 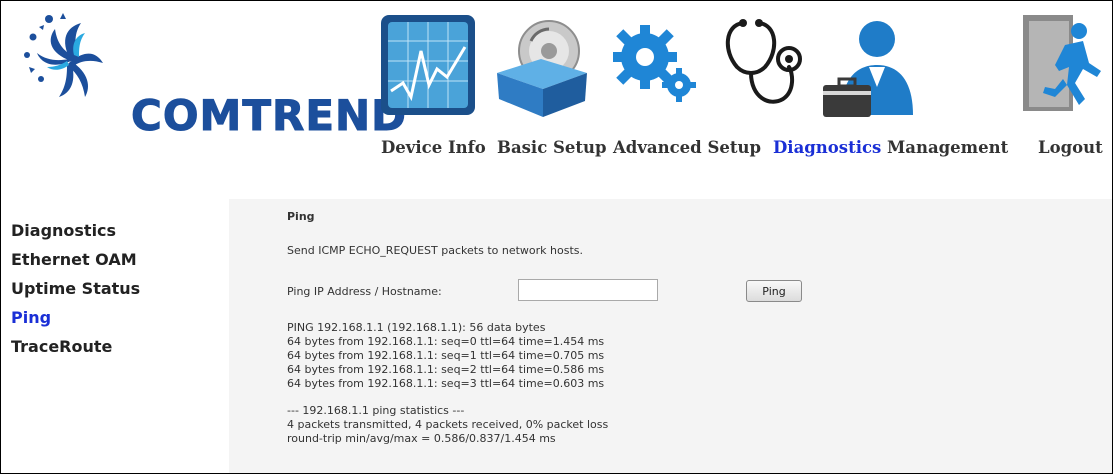 I want to click on diagnostics-icon, so click(x=760, y=66).